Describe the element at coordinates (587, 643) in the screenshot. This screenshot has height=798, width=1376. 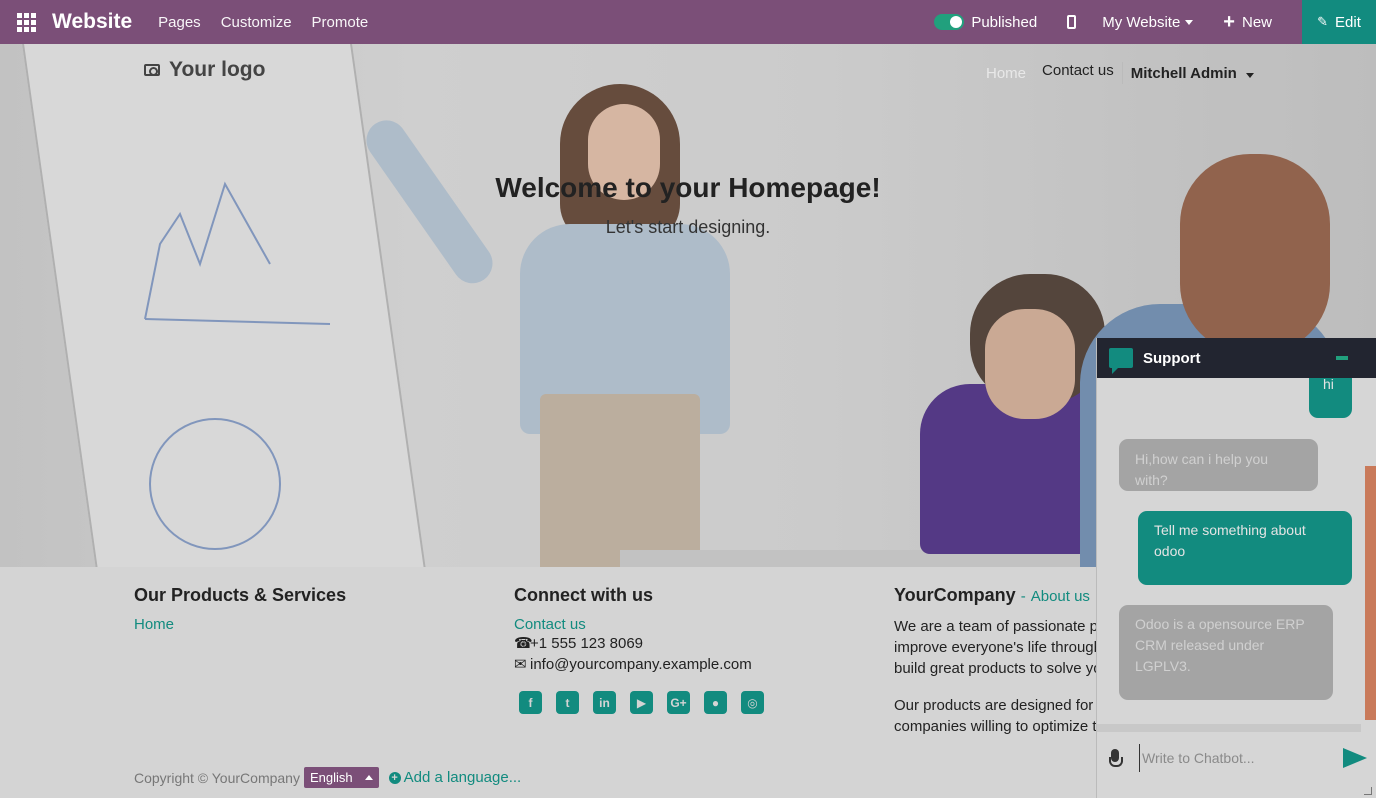
I see `phone-text: +1 555 123 8069` at that location.